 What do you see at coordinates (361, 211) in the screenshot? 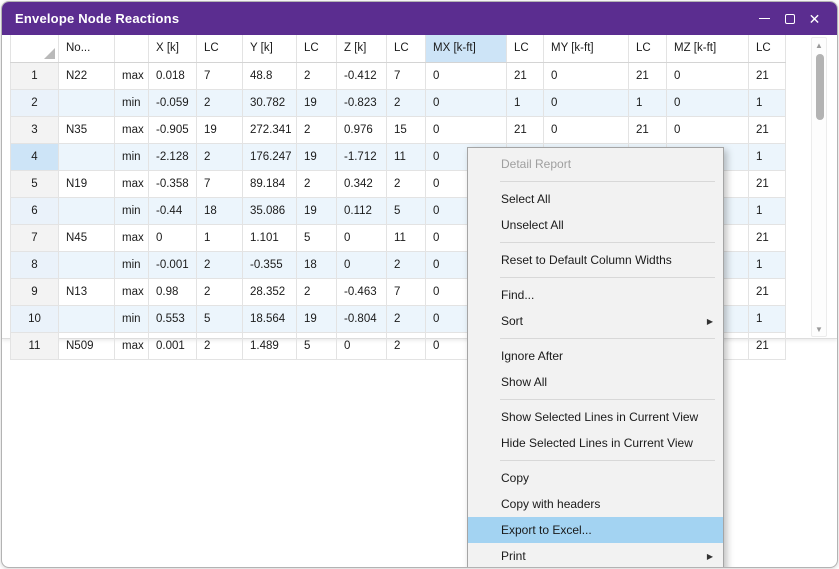
I see `table-cell: 0.112` at bounding box center [361, 211].